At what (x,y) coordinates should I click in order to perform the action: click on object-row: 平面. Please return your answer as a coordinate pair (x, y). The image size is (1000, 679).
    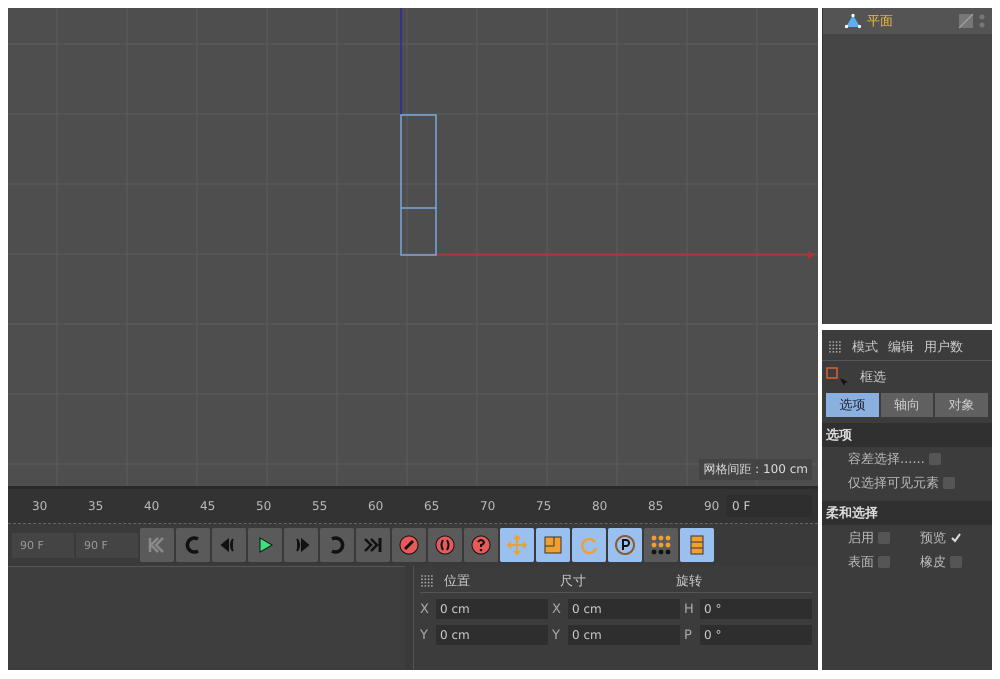
    Looking at the image, I should click on (907, 21).